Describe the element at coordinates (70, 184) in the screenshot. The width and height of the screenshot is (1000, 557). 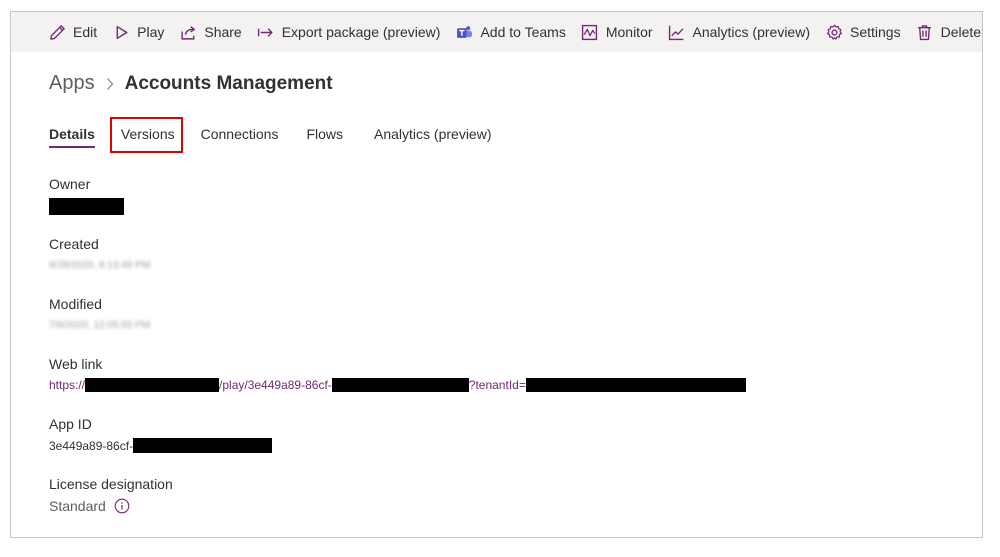
I see `owner-label: Owner` at that location.